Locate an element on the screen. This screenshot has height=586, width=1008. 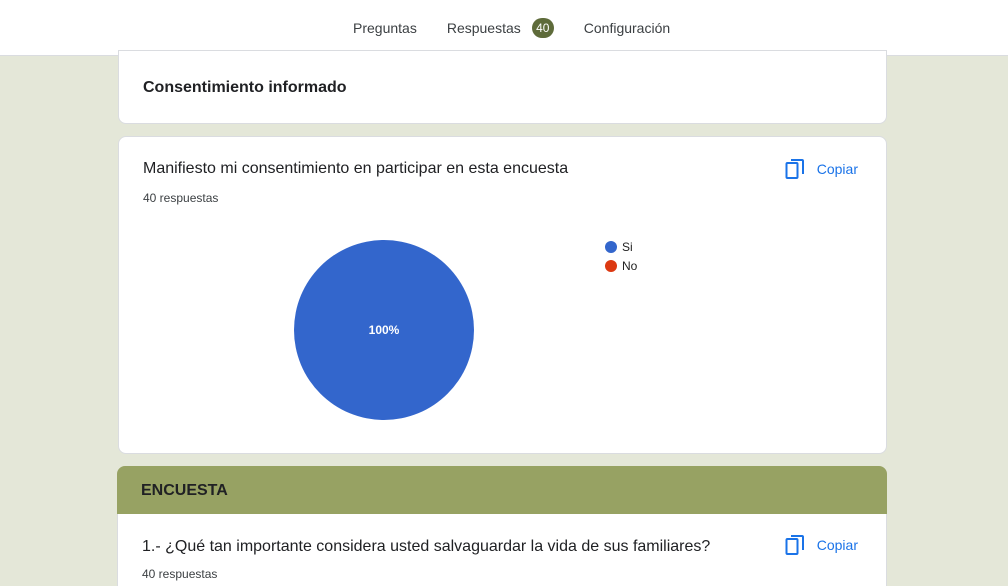
section-title: ENCUESTA is located at coordinates (184, 490).